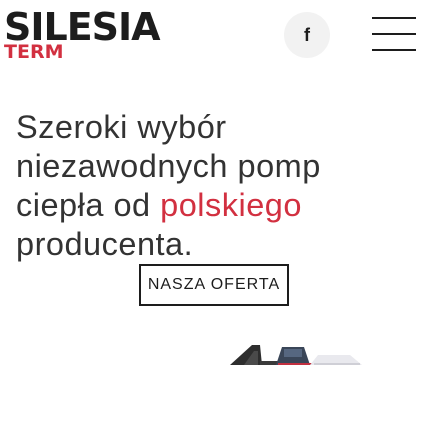  Describe the element at coordinates (214, 285) in the screenshot. I see `our-offer-button: NASZA OFERTA` at that location.